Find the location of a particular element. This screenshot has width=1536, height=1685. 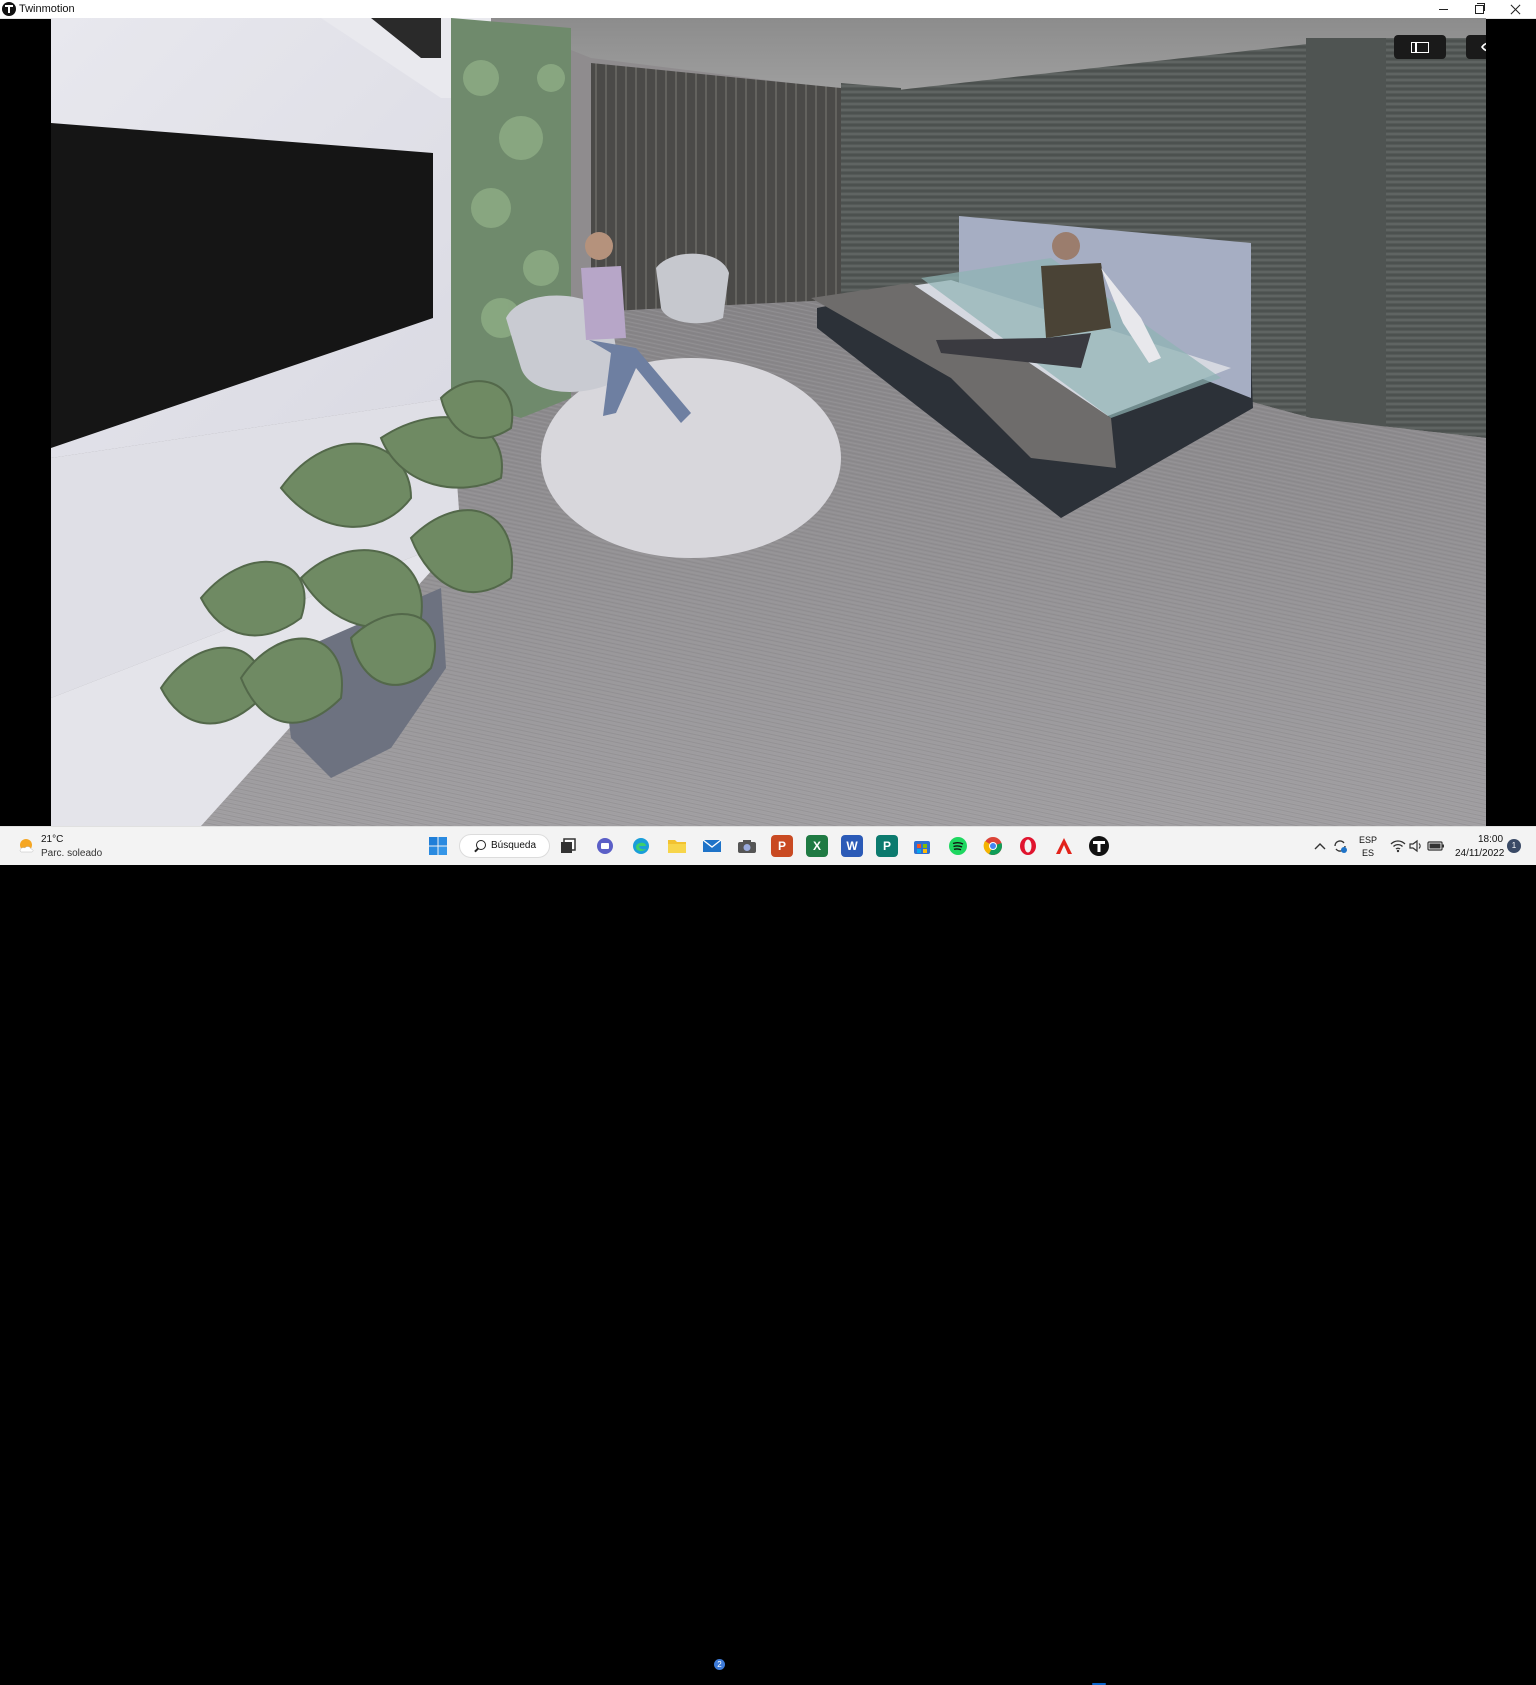

panel-icon is located at coordinates (1420, 47).